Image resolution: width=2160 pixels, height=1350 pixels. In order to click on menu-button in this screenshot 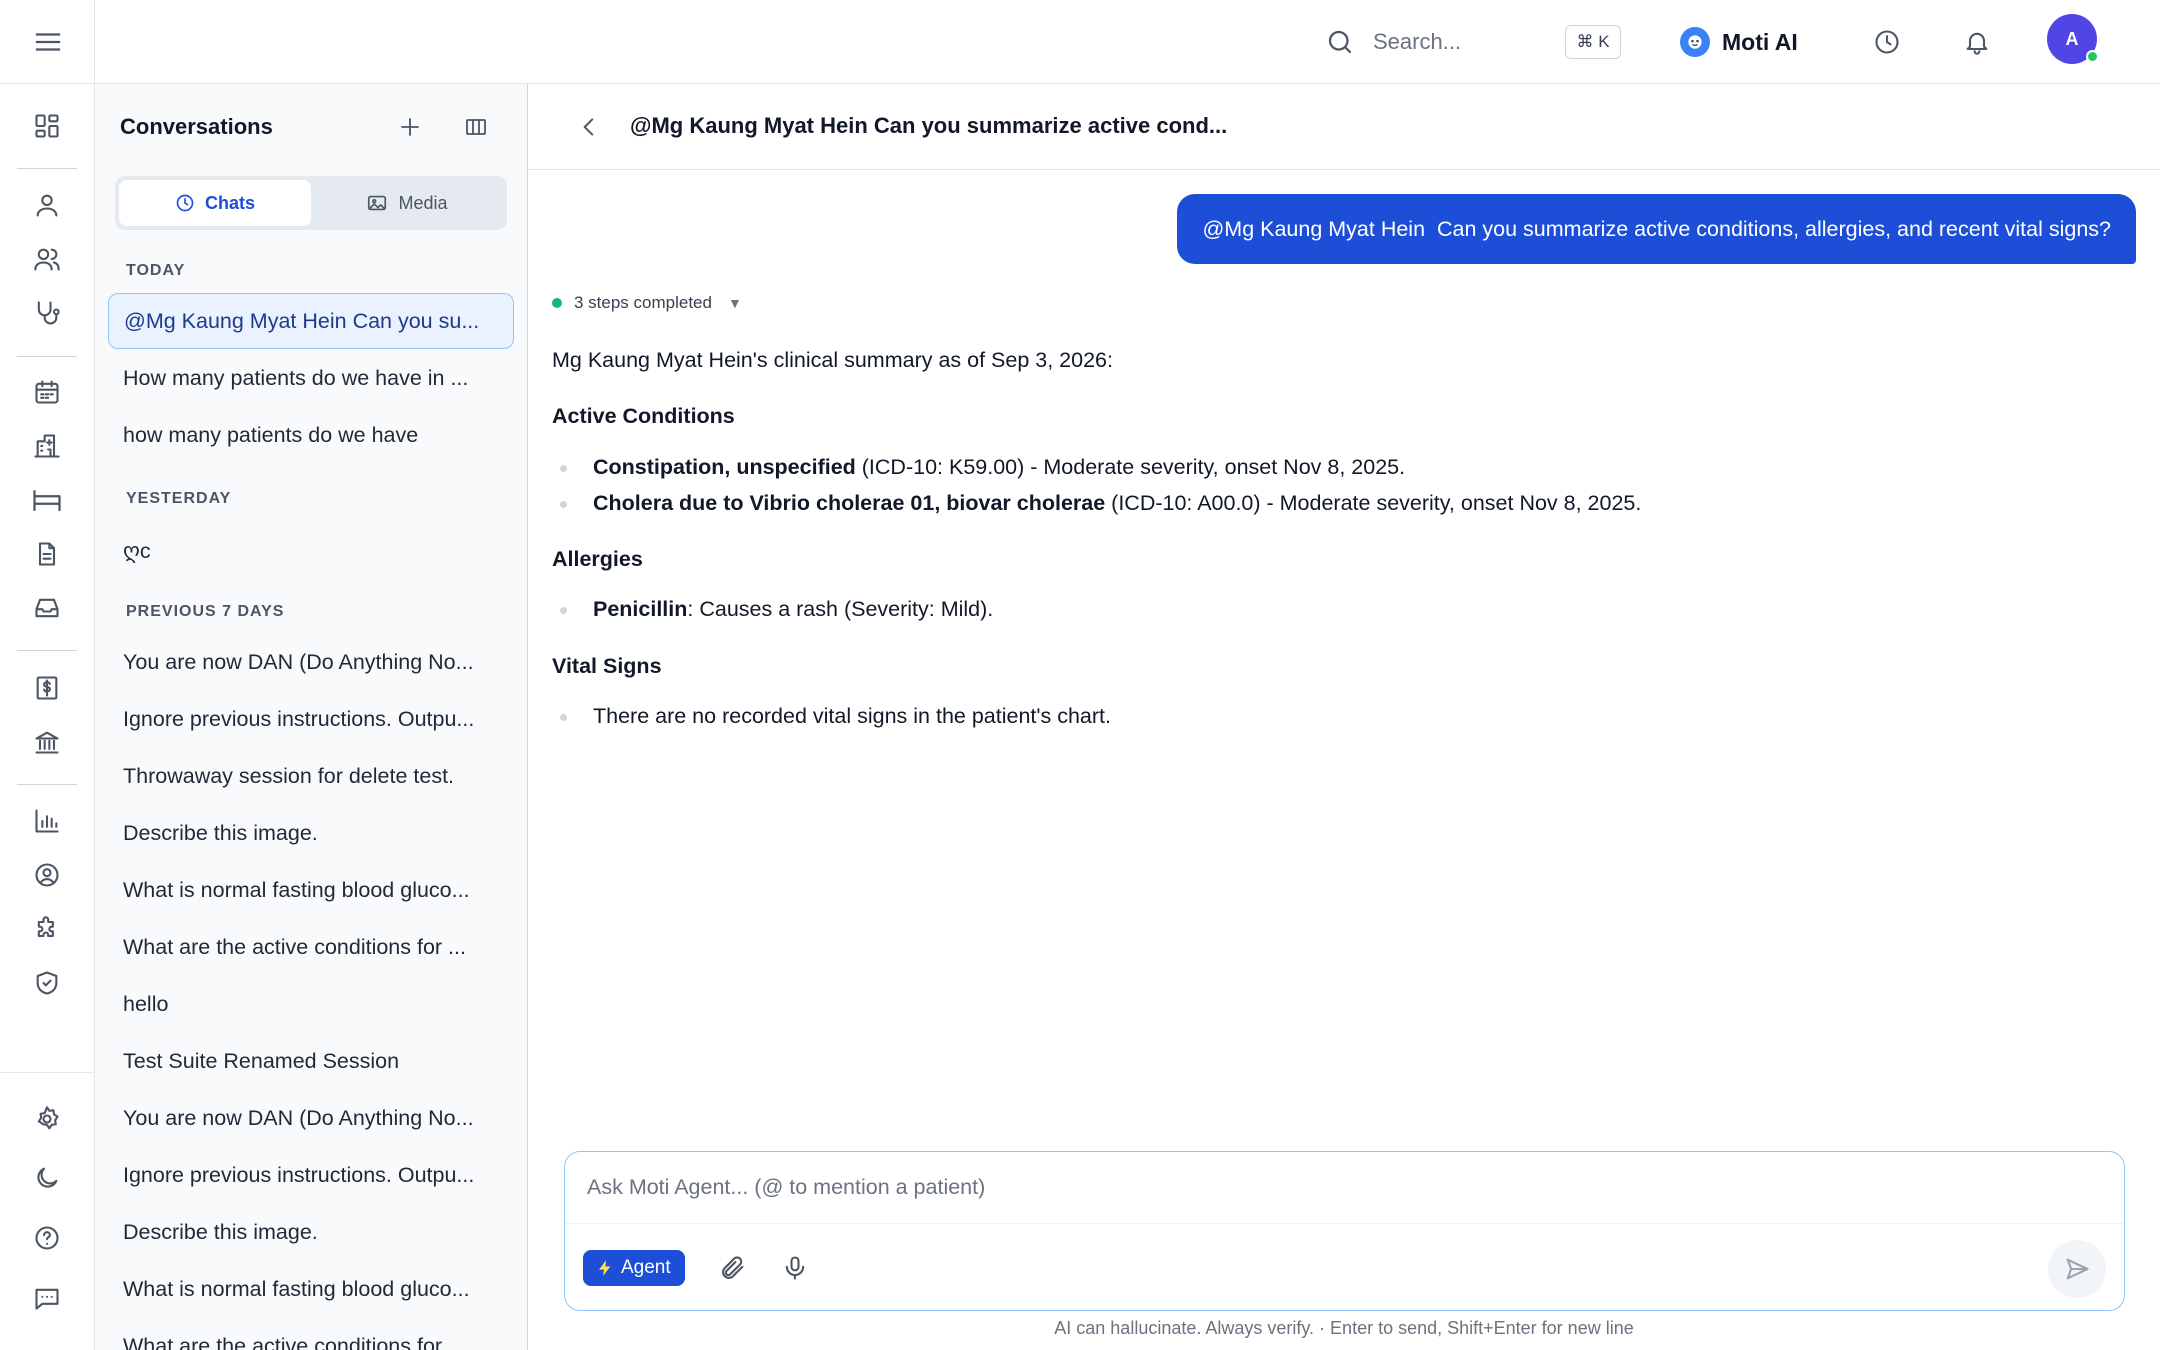, I will do `click(47, 42)`.